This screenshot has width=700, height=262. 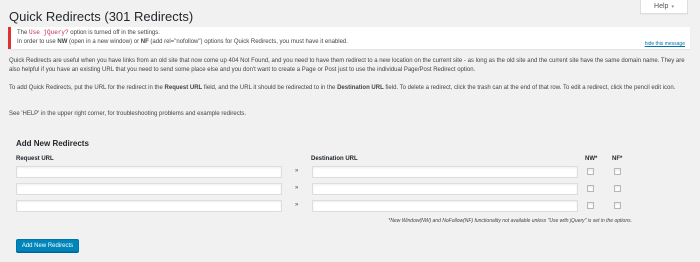 What do you see at coordinates (47, 245) in the screenshot?
I see `add-new-redirects-button: Add New Redirects` at bounding box center [47, 245].